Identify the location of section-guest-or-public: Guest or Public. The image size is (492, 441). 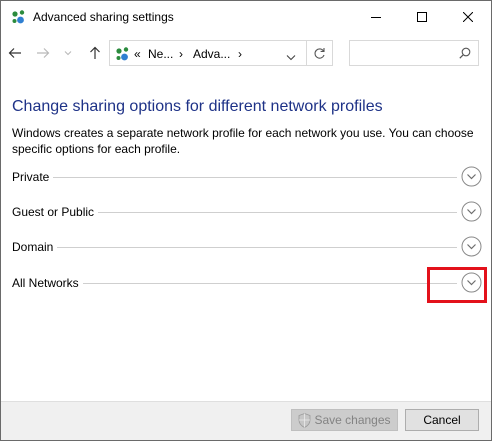
(247, 213).